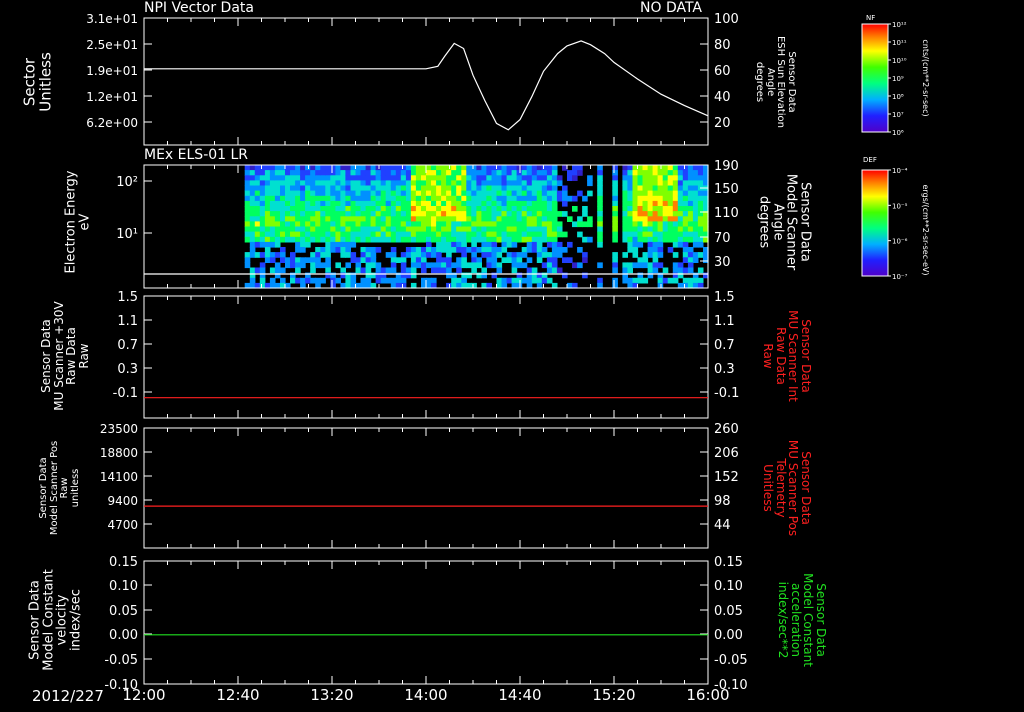  Describe the element at coordinates (726, 393) in the screenshot. I see `p3-right-label: -0.1` at that location.